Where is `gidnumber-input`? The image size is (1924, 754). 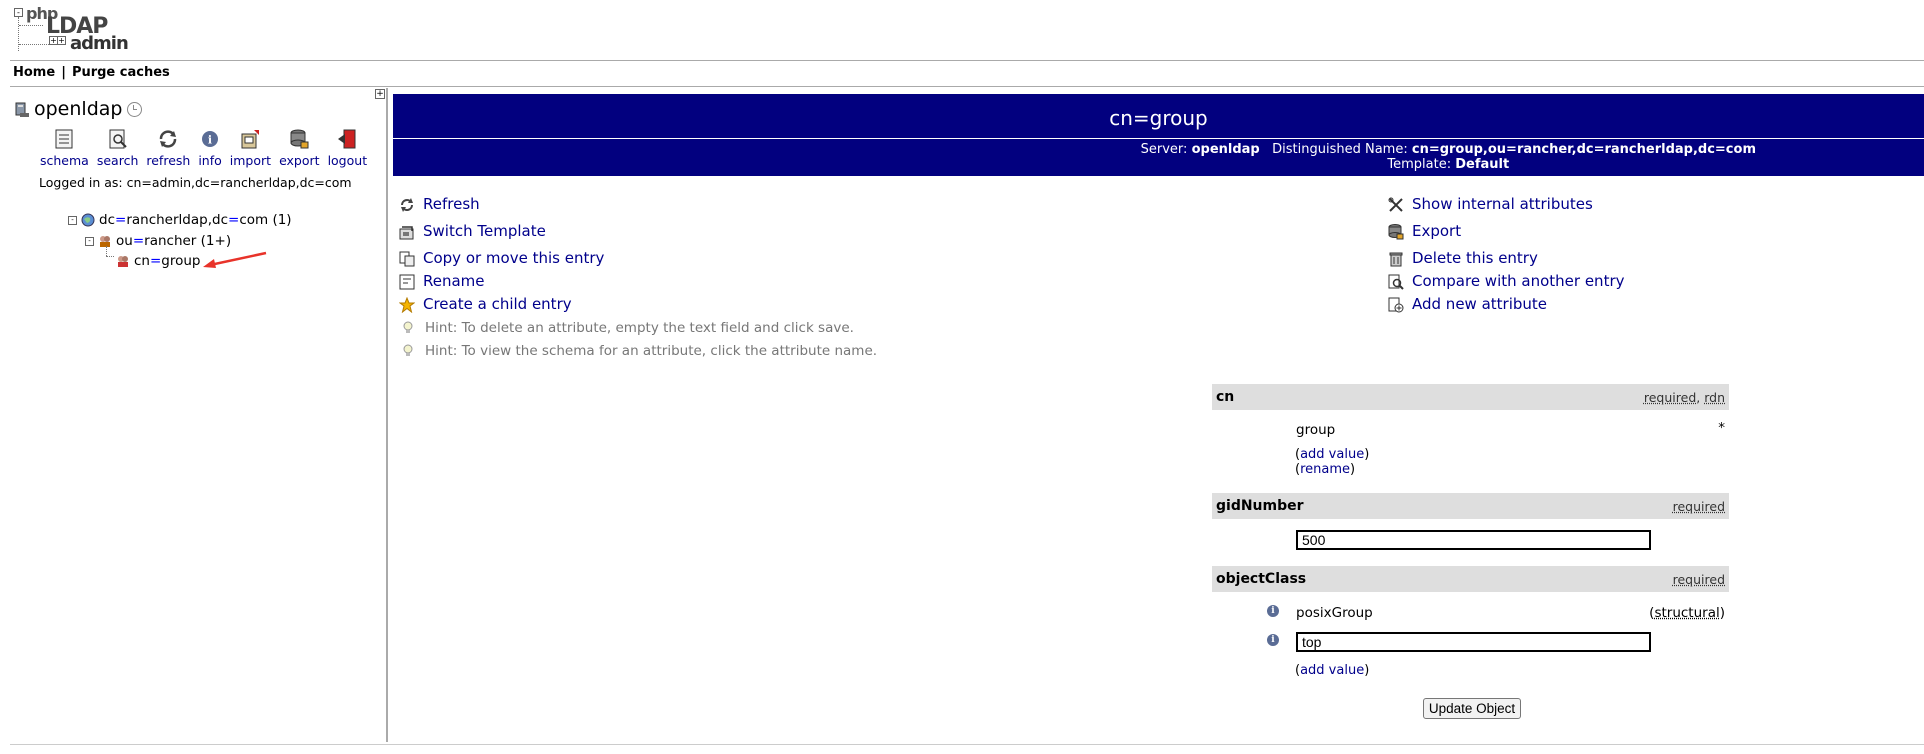
gidnumber-input is located at coordinates (1473, 540).